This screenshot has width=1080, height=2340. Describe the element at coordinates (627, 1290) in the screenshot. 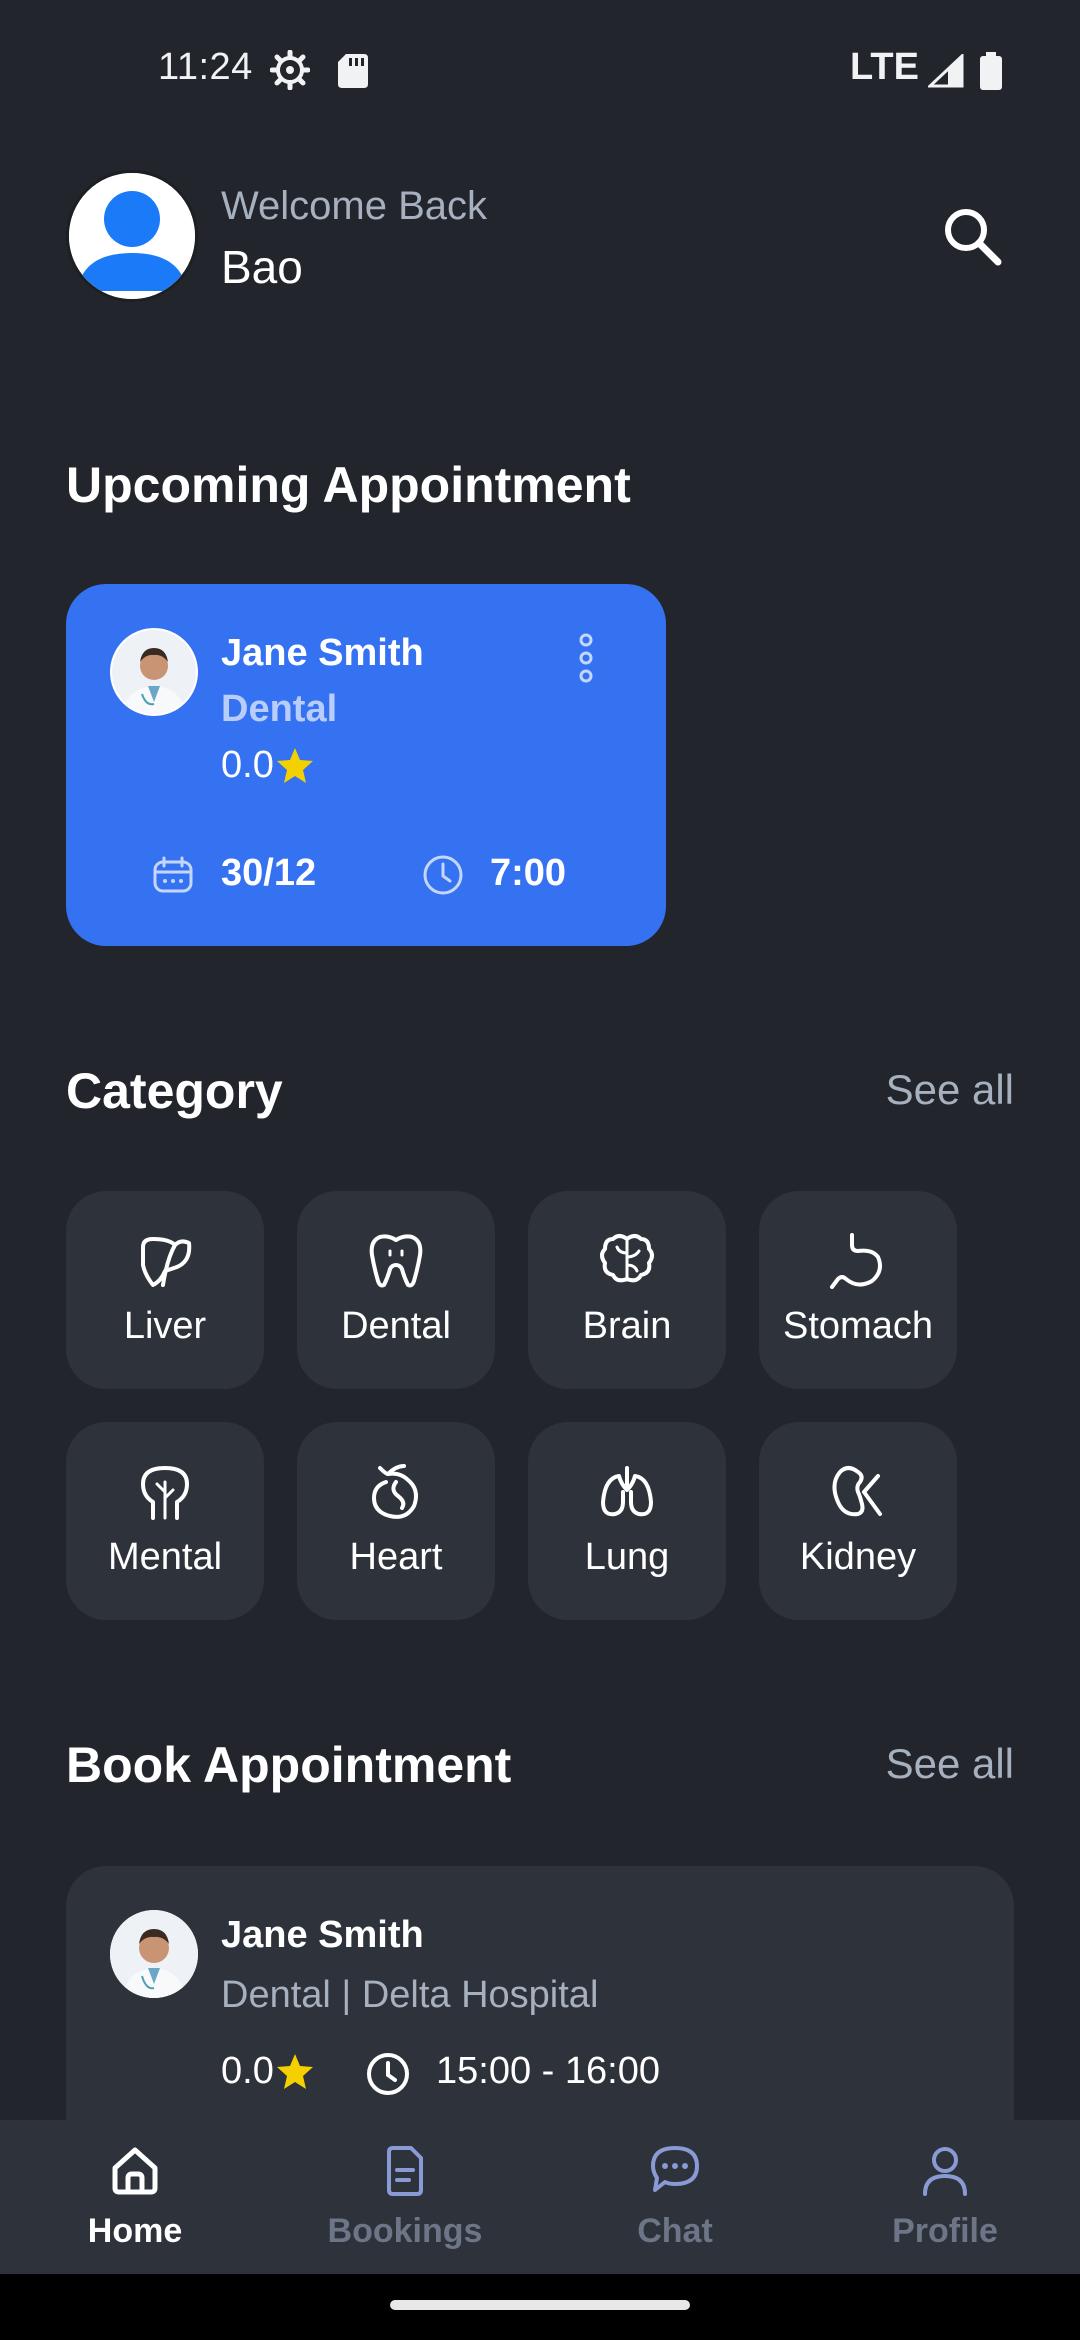

I see `category-brain: Brain` at that location.